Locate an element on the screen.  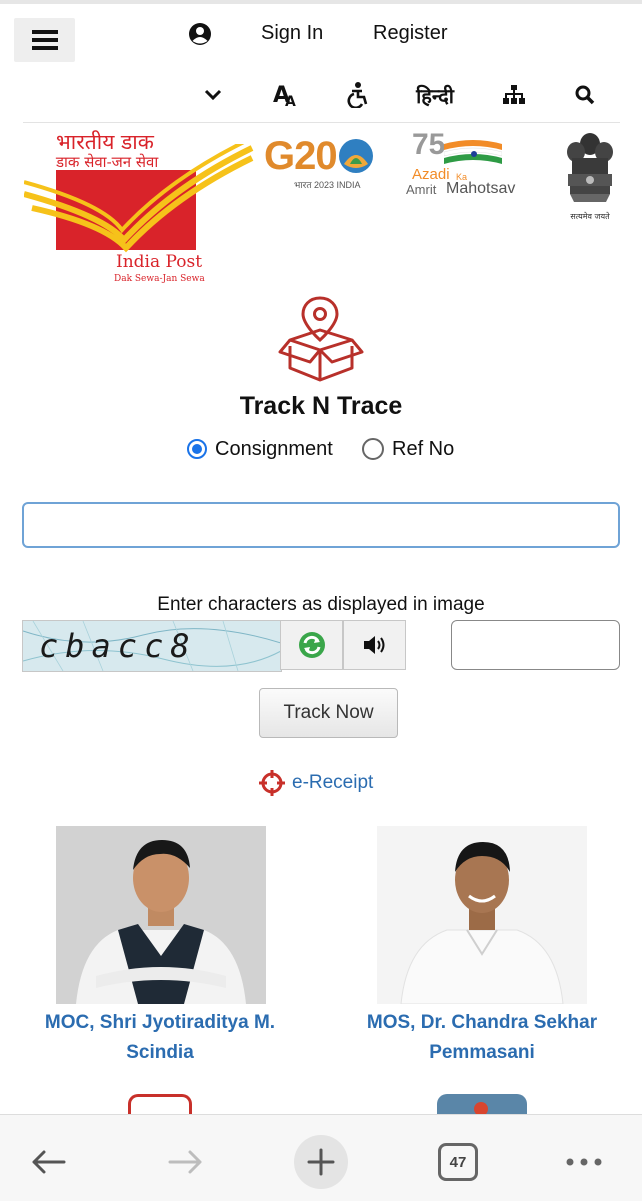
consignment-number-input is located at coordinates (321, 525).